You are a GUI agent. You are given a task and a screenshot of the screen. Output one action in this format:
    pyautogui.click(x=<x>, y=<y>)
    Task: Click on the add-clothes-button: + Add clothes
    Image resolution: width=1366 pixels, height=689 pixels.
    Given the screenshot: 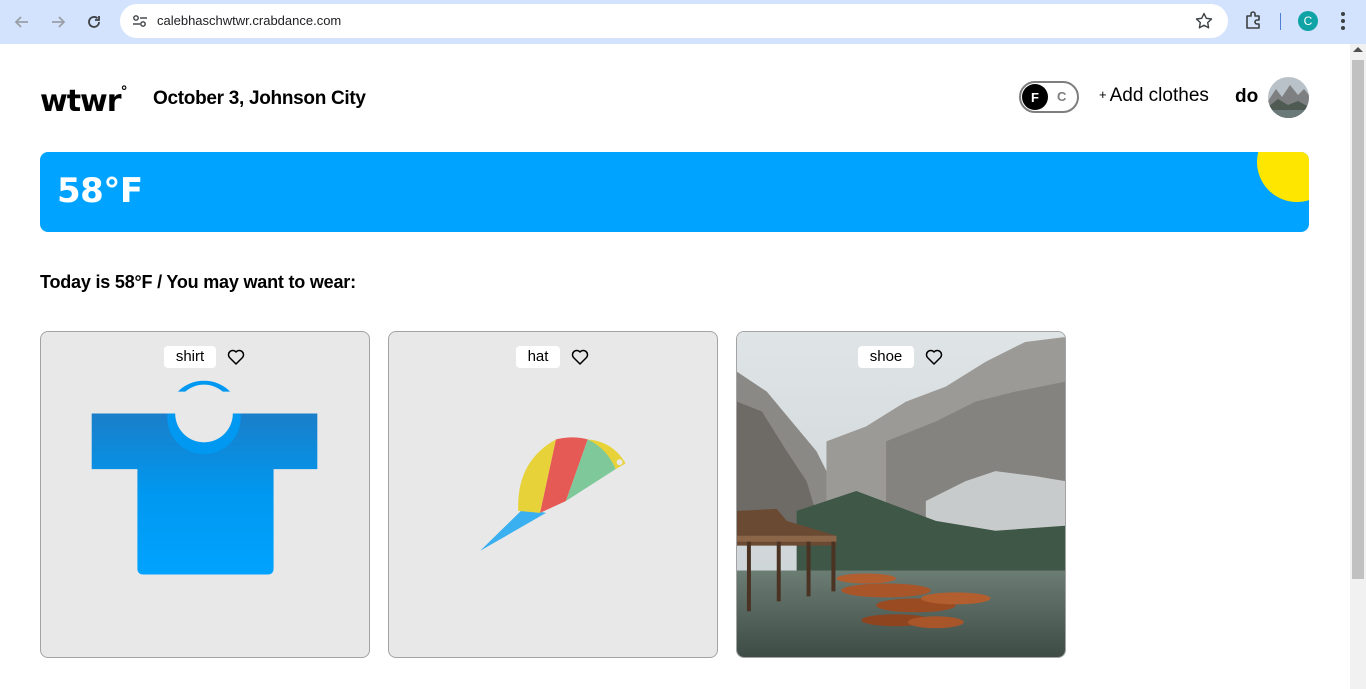 What is the action you would take?
    pyautogui.click(x=1154, y=96)
    